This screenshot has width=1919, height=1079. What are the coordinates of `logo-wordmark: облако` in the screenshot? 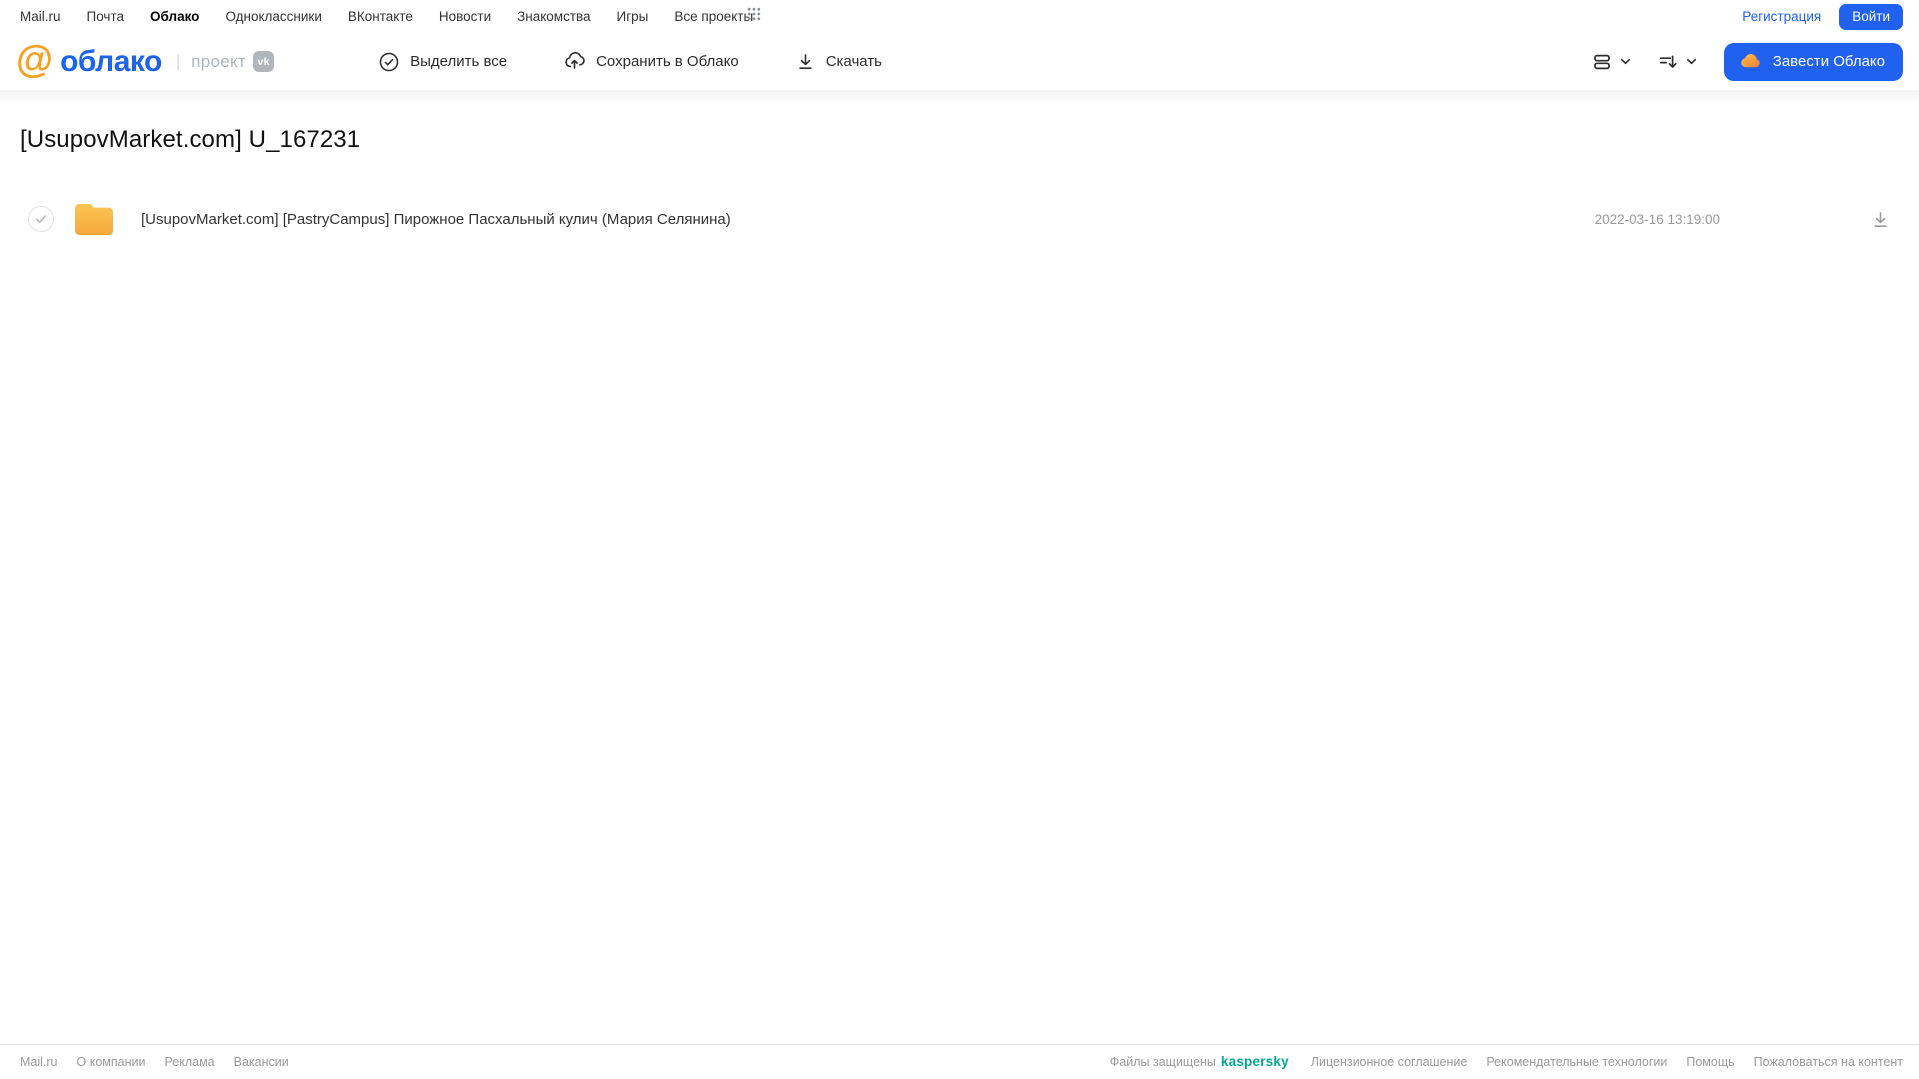 It's located at (111, 61).